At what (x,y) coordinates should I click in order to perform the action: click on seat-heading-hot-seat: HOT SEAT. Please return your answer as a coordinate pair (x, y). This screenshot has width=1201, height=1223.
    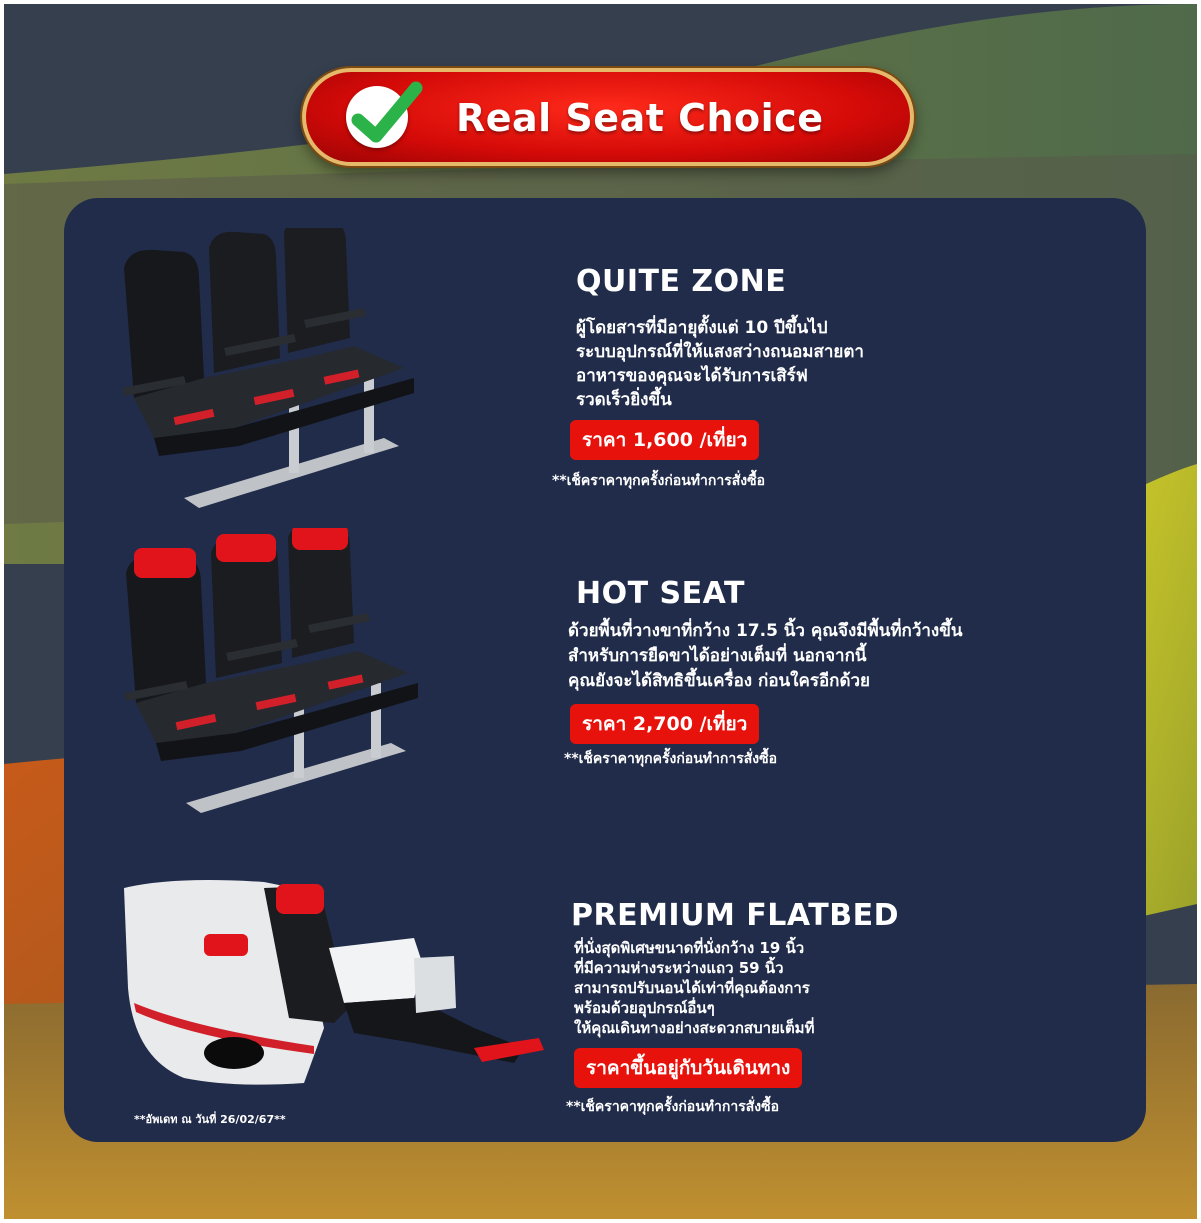
    Looking at the image, I should click on (660, 593).